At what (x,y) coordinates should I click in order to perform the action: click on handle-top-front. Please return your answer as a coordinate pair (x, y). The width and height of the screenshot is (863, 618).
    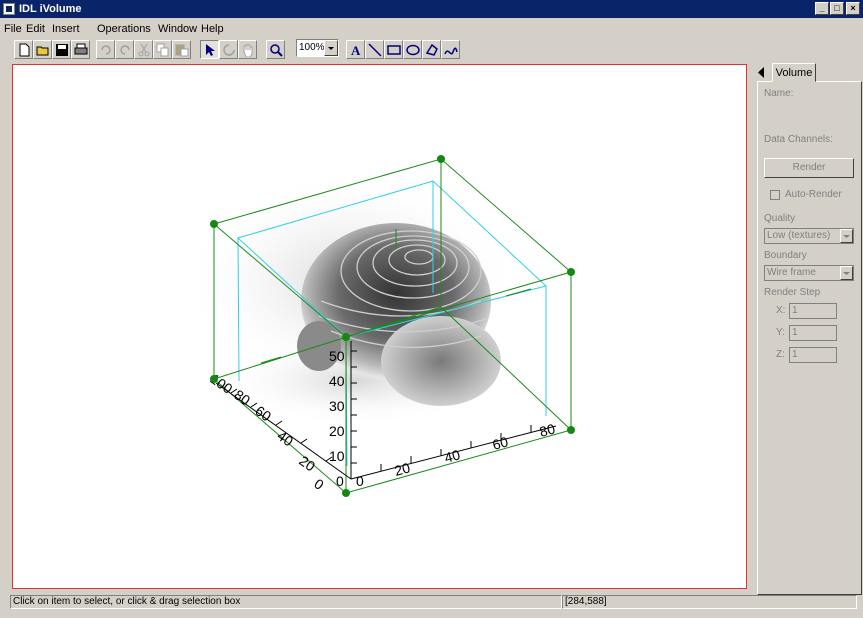
    Looking at the image, I should click on (346, 337).